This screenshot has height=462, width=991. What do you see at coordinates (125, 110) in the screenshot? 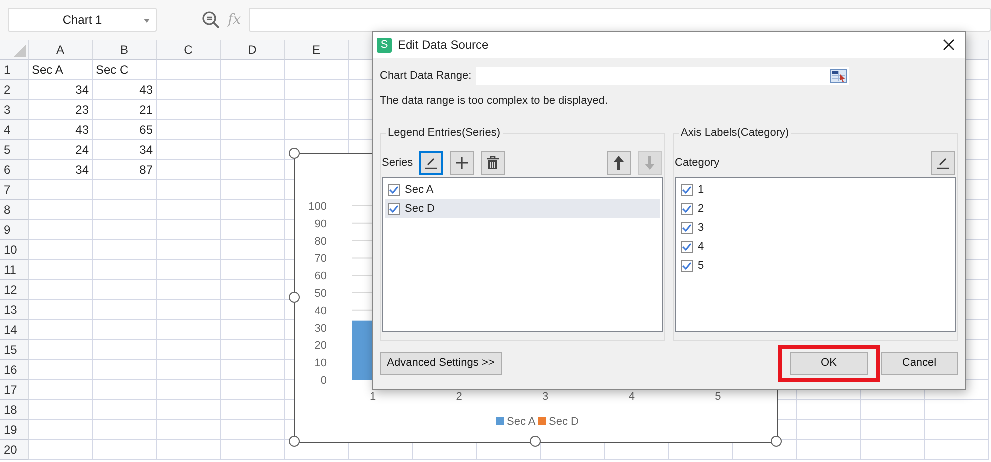
I see `table-cell: 21` at bounding box center [125, 110].